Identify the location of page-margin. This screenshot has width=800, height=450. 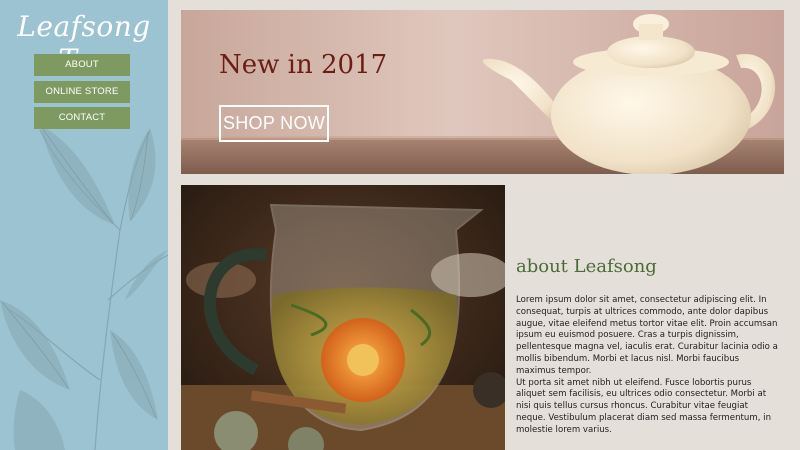
(792, 225).